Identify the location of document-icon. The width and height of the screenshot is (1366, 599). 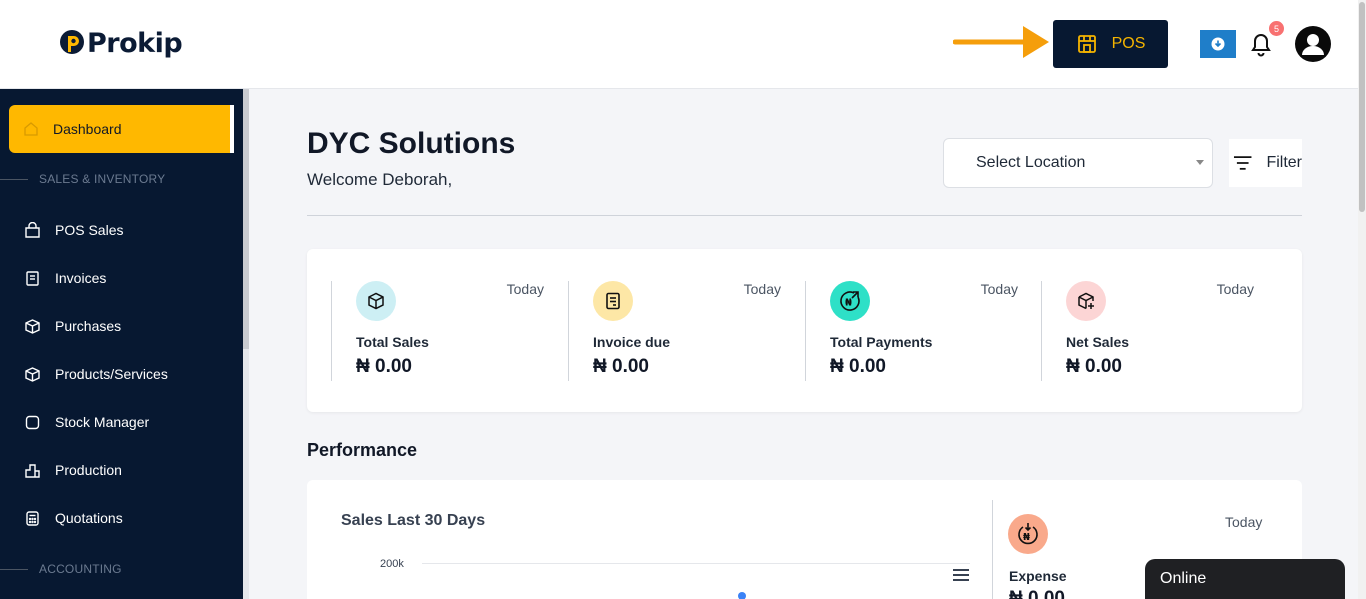
(613, 301).